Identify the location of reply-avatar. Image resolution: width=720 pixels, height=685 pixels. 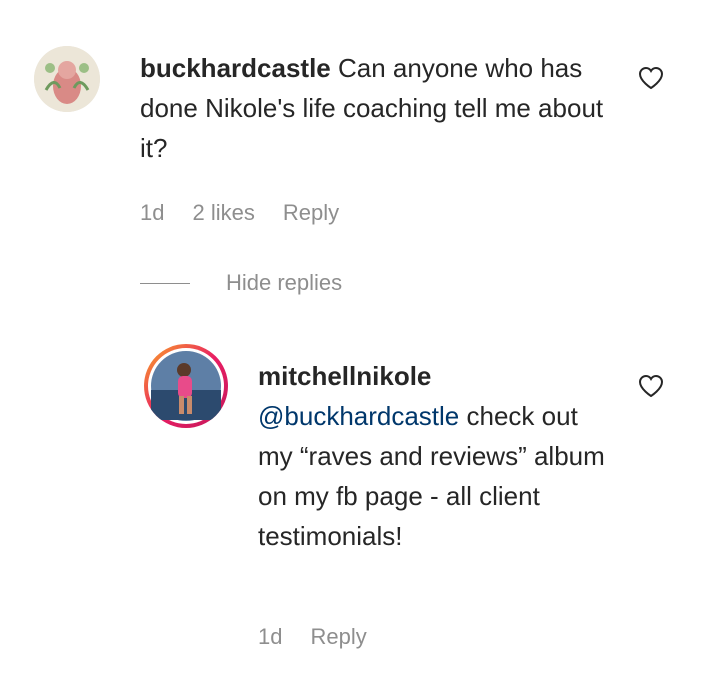
(186, 386).